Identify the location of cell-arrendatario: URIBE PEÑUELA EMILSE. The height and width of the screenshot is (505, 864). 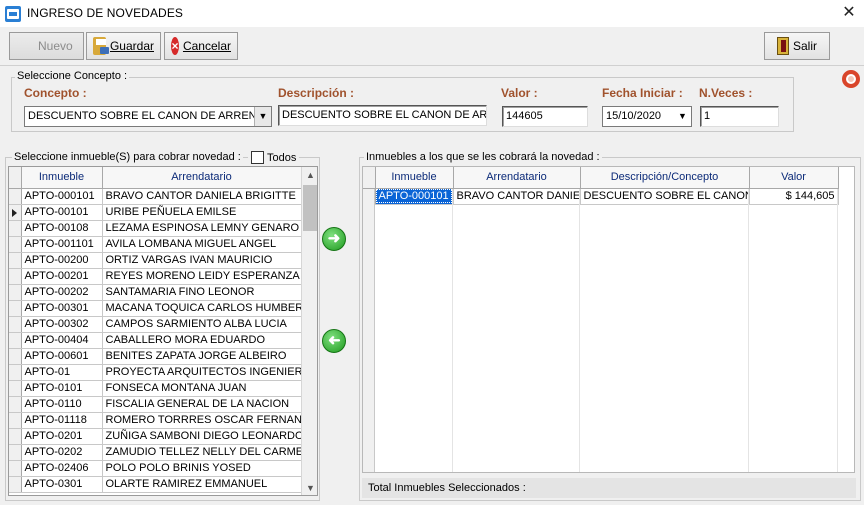
(202, 212).